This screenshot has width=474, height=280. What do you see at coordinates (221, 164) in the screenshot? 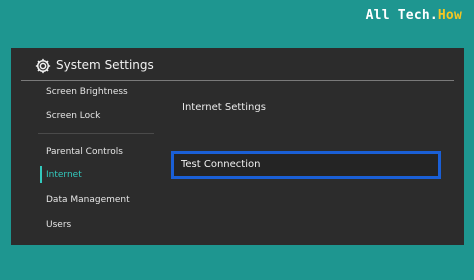
I see `test-connection-label: Test Connection` at bounding box center [221, 164].